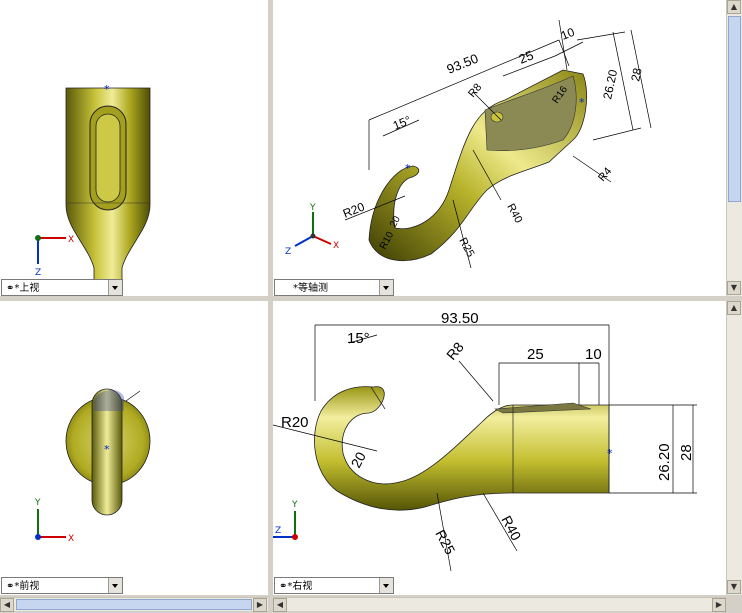 The image size is (742, 613). Describe the element at coordinates (62, 585) in the screenshot. I see `view-selector-front: ⚭*前视` at that location.